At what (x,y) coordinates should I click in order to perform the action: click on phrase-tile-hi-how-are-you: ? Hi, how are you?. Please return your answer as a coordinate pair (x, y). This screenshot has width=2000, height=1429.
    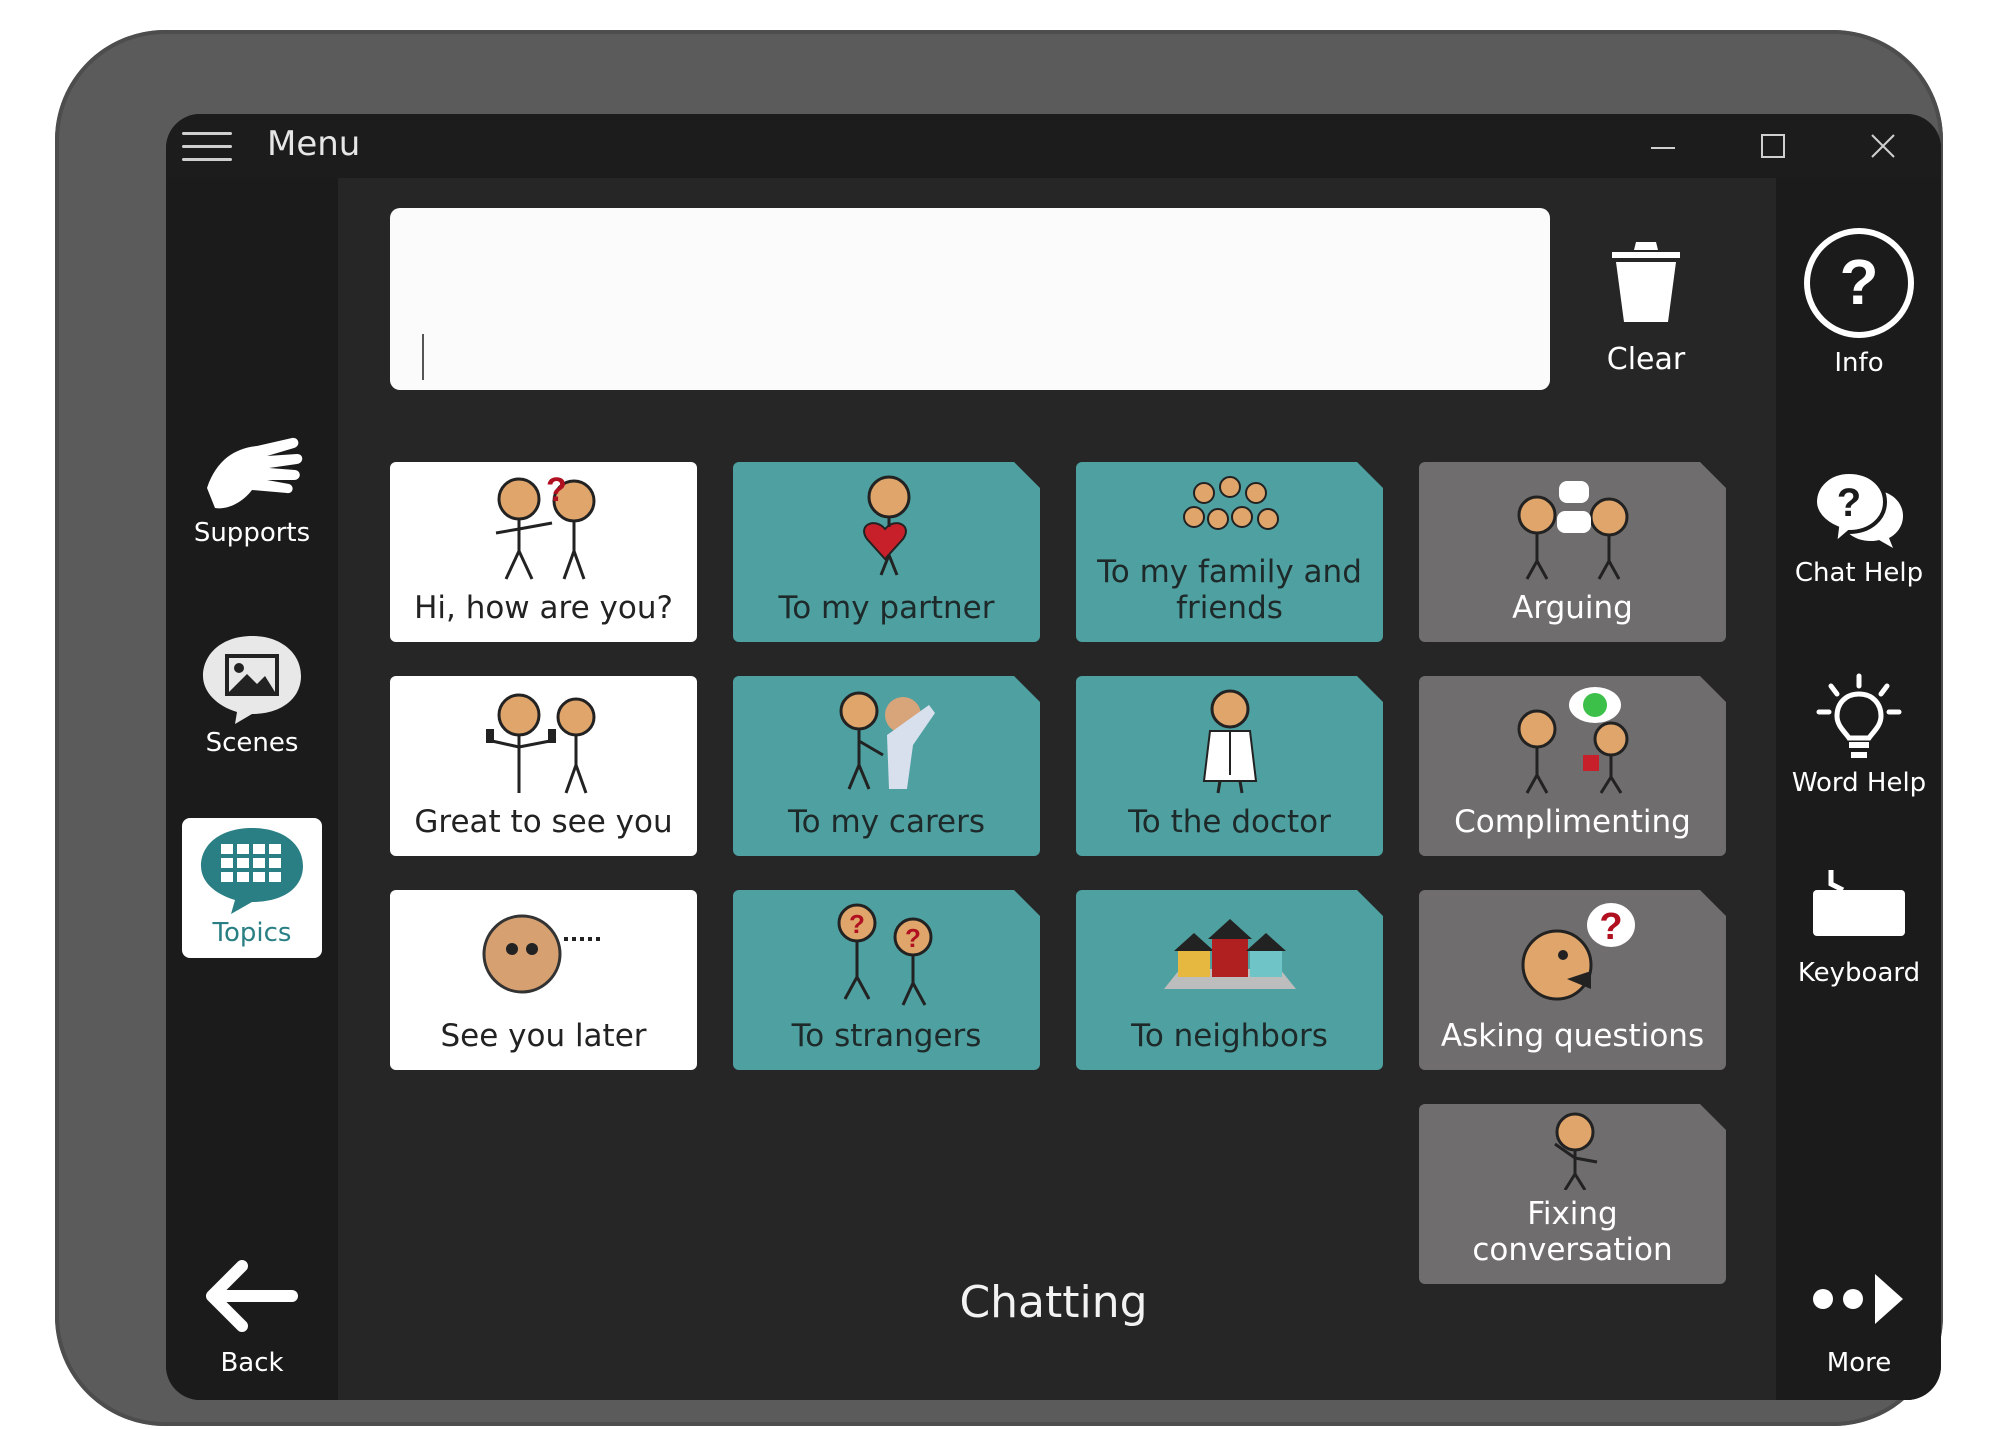
    Looking at the image, I should click on (543, 552).